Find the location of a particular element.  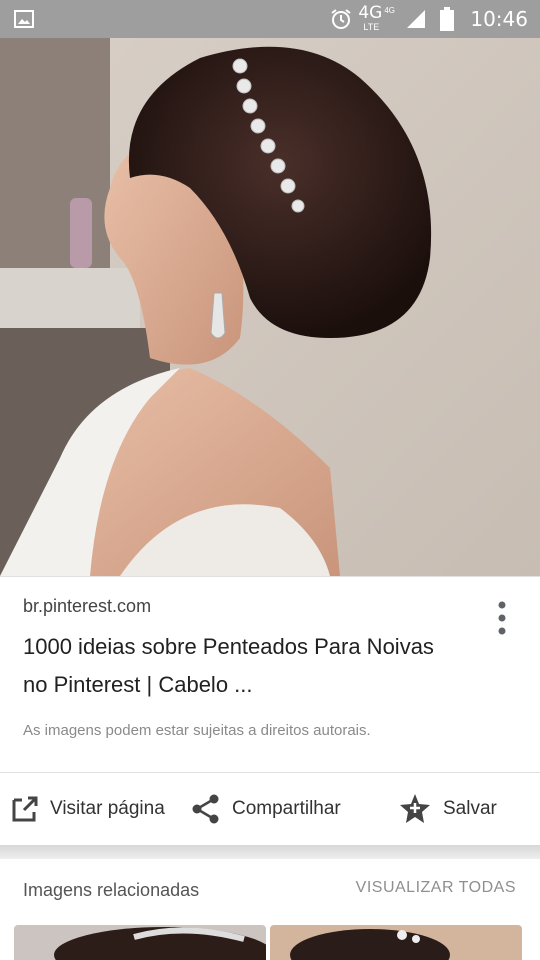

image-icon is located at coordinates (24, 19).